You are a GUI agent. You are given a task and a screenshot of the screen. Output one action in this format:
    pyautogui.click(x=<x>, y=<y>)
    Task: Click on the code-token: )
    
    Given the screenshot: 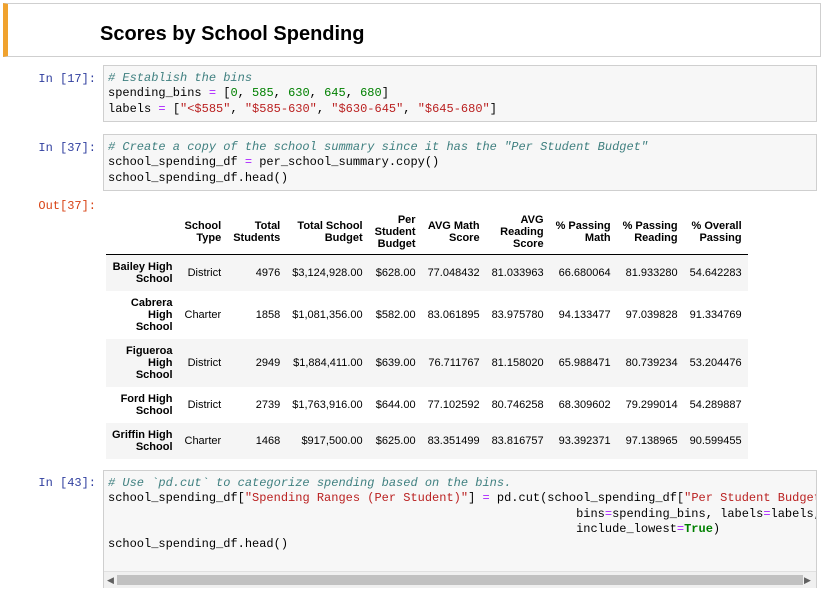 What is the action you would take?
    pyautogui.click(x=716, y=528)
    